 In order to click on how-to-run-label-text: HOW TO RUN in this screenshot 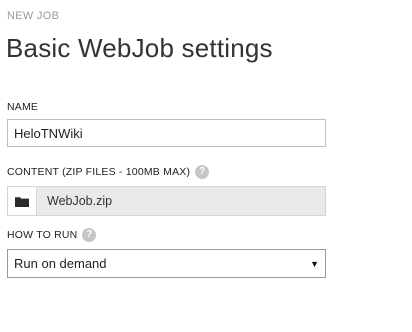, I will do `click(42, 235)`.